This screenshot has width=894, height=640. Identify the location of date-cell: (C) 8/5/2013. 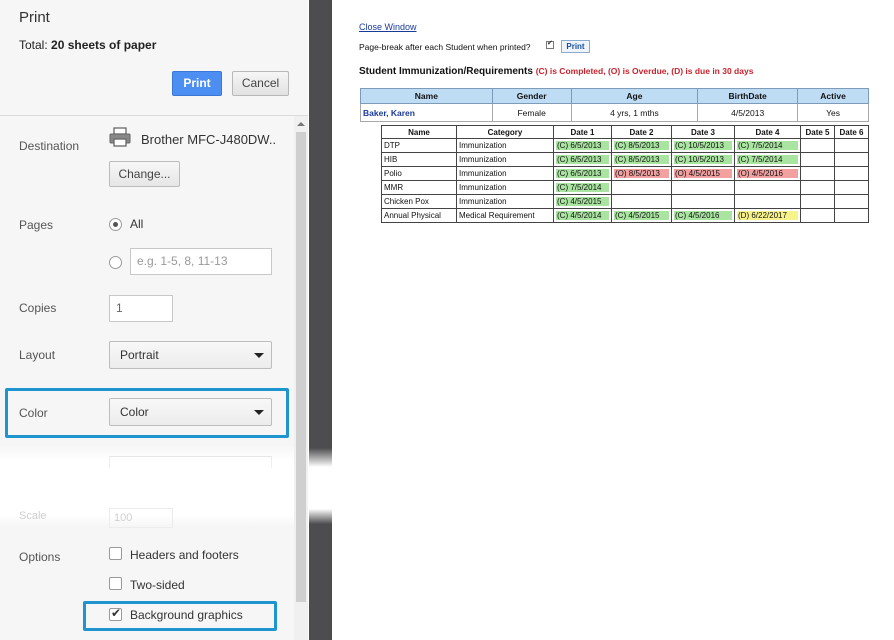
(641, 159).